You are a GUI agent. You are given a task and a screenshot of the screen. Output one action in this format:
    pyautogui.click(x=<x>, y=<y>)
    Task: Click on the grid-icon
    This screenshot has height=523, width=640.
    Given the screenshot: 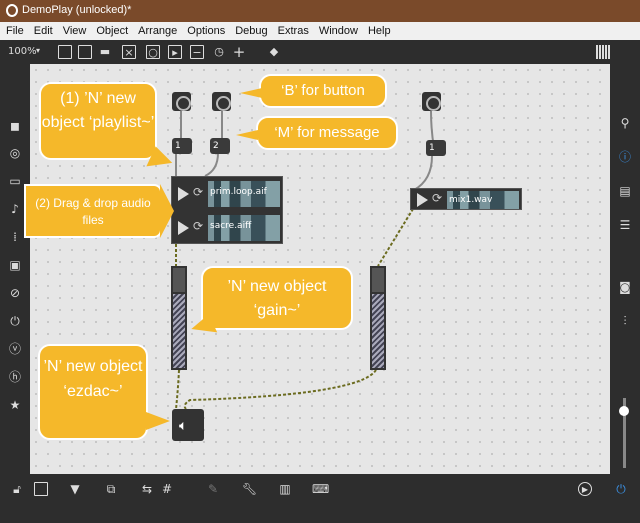 What is the action you would take?
    pyautogui.click(x=603, y=52)
    